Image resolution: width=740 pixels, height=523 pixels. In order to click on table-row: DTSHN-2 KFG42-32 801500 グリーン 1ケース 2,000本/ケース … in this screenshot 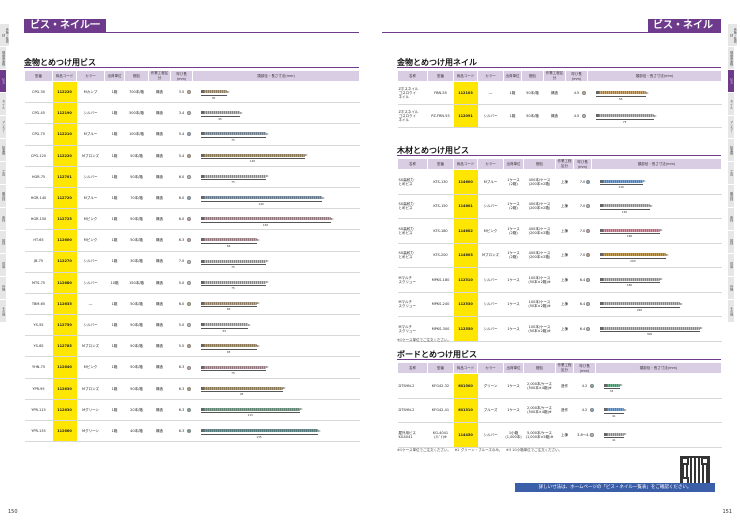, I will do `click(559, 386)`.